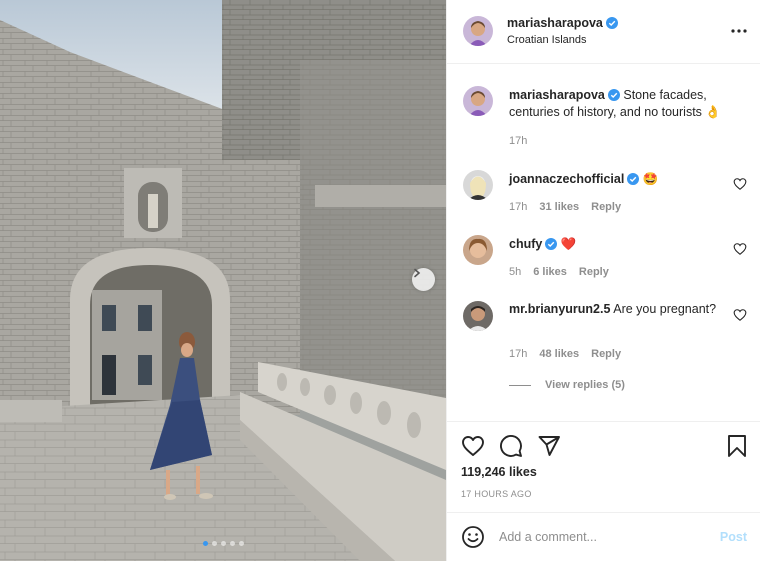 The image size is (760, 561). I want to click on commenter-username: chufy, so click(525, 244).